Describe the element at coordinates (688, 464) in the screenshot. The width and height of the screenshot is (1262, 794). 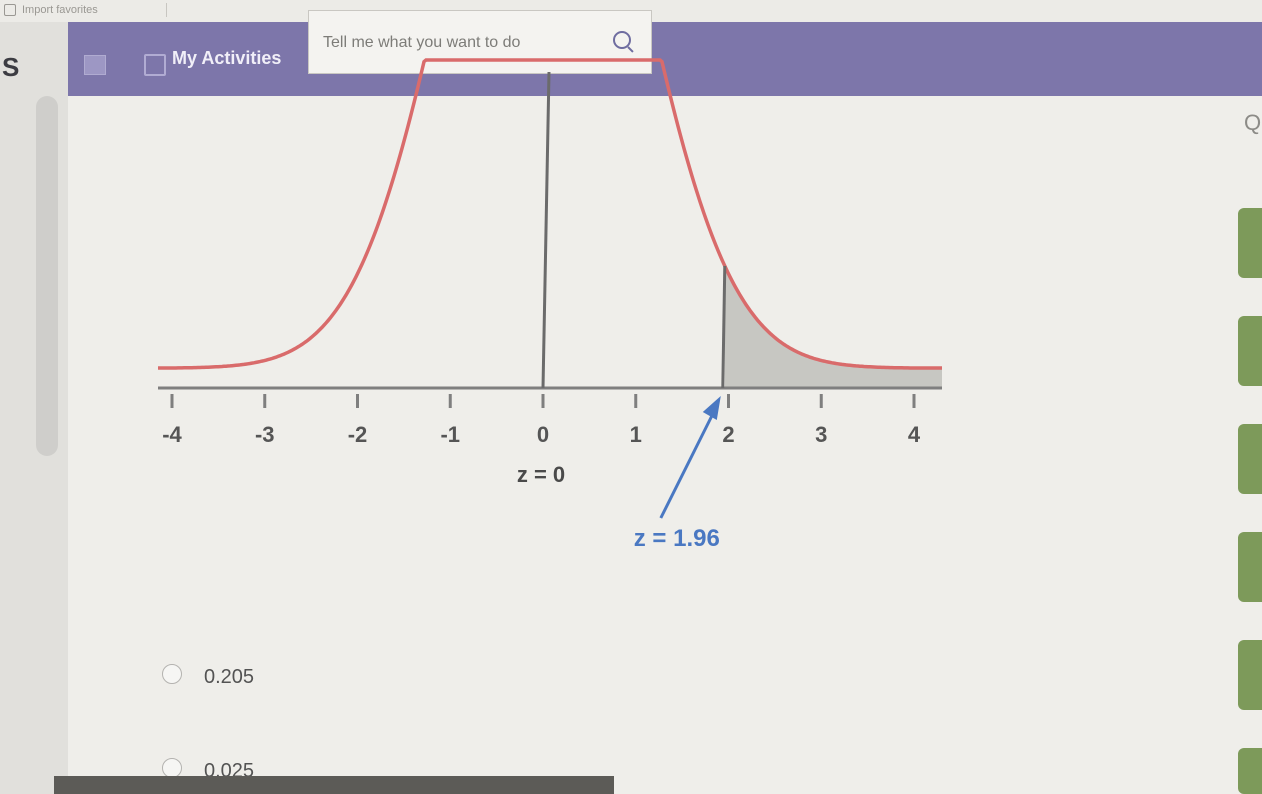
I see `annotation-arrow` at that location.